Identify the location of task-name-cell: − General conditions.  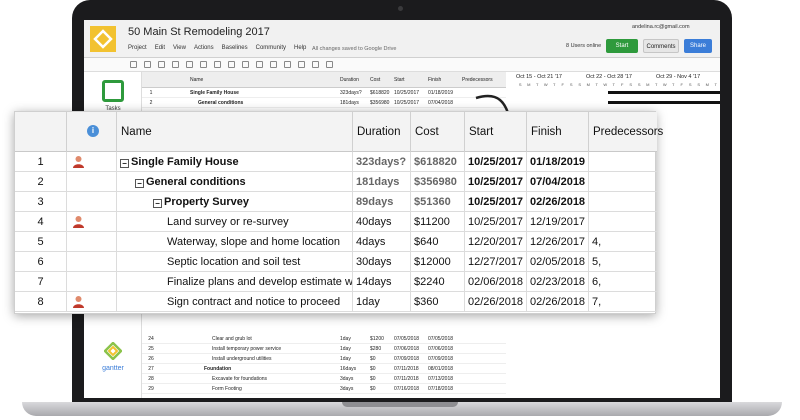
(235, 182).